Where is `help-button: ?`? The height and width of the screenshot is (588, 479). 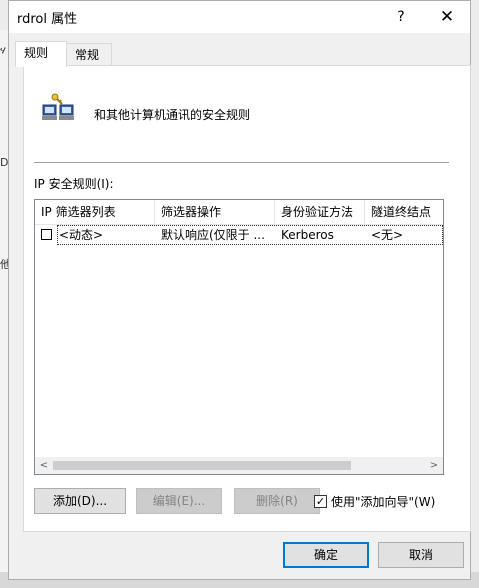
help-button: ? is located at coordinates (401, 17).